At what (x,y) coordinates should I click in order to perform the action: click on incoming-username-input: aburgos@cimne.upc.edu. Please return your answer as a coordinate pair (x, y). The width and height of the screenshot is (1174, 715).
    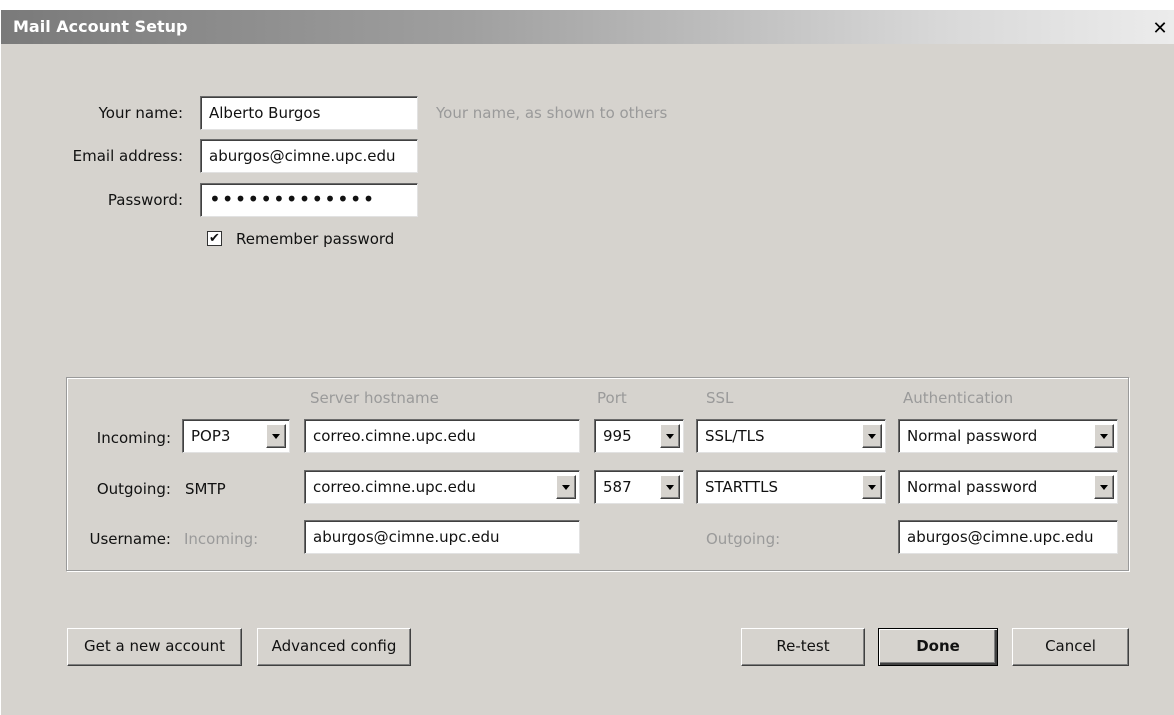
    Looking at the image, I should click on (442, 537).